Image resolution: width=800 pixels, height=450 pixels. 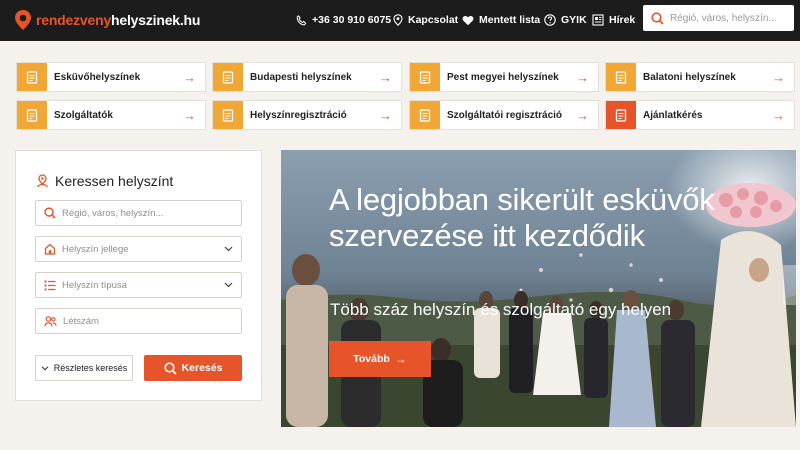 What do you see at coordinates (468, 20) in the screenshot?
I see `heart-icon` at bounding box center [468, 20].